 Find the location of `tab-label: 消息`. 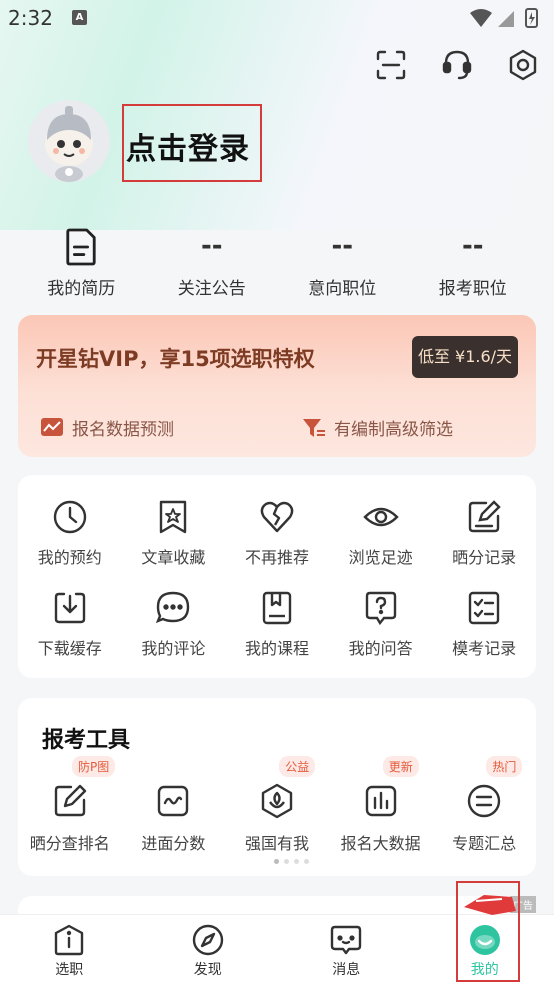

tab-label: 消息 is located at coordinates (346, 970).